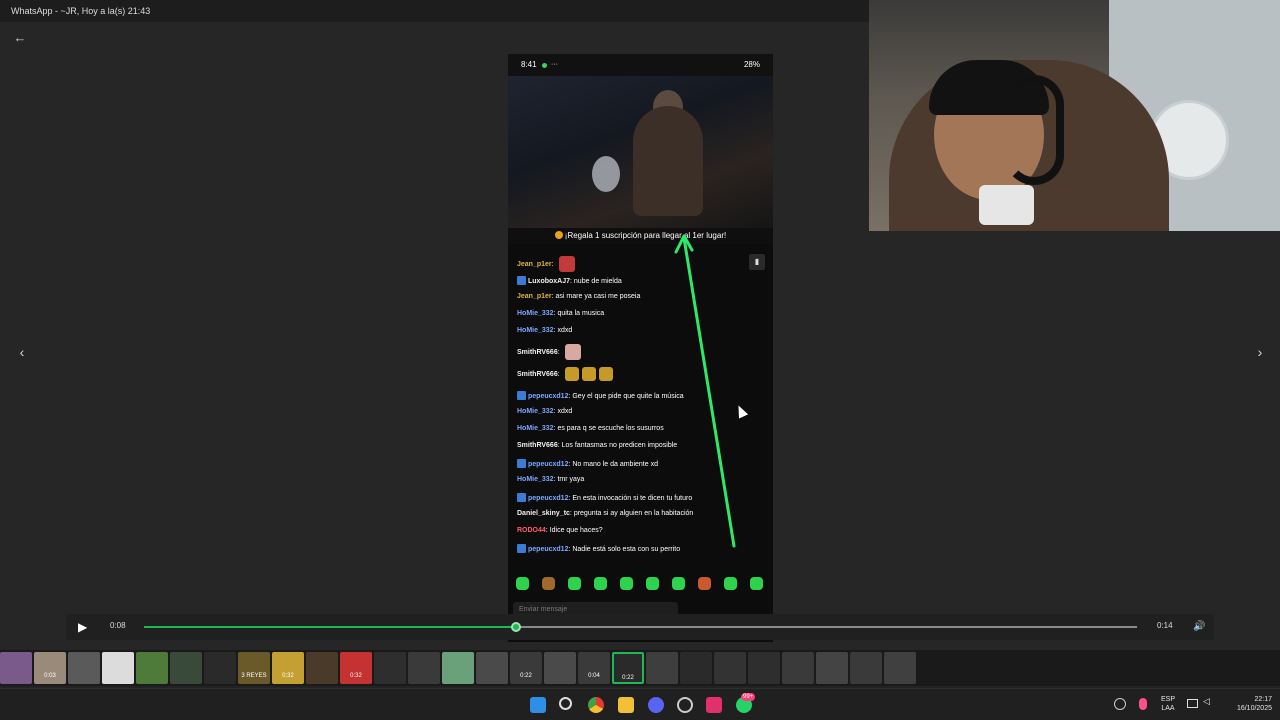 This screenshot has height=720, width=1280. What do you see at coordinates (1206, 701) in the screenshot?
I see `speaker-icon: ◁` at bounding box center [1206, 701].